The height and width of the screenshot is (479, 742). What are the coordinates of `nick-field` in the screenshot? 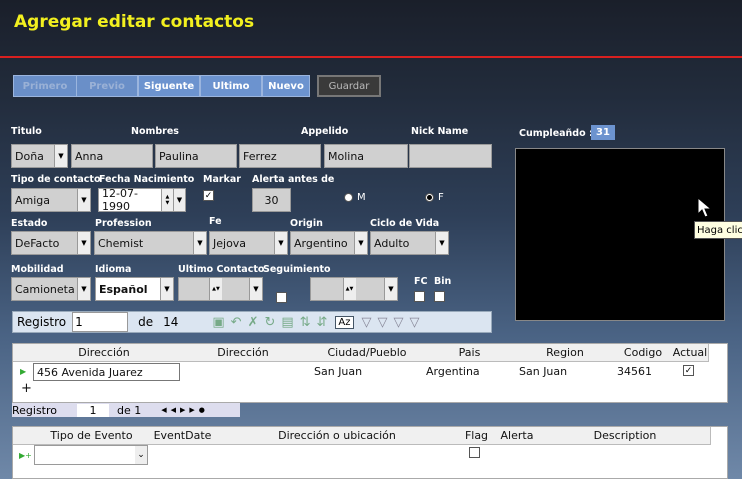 It's located at (450, 156).